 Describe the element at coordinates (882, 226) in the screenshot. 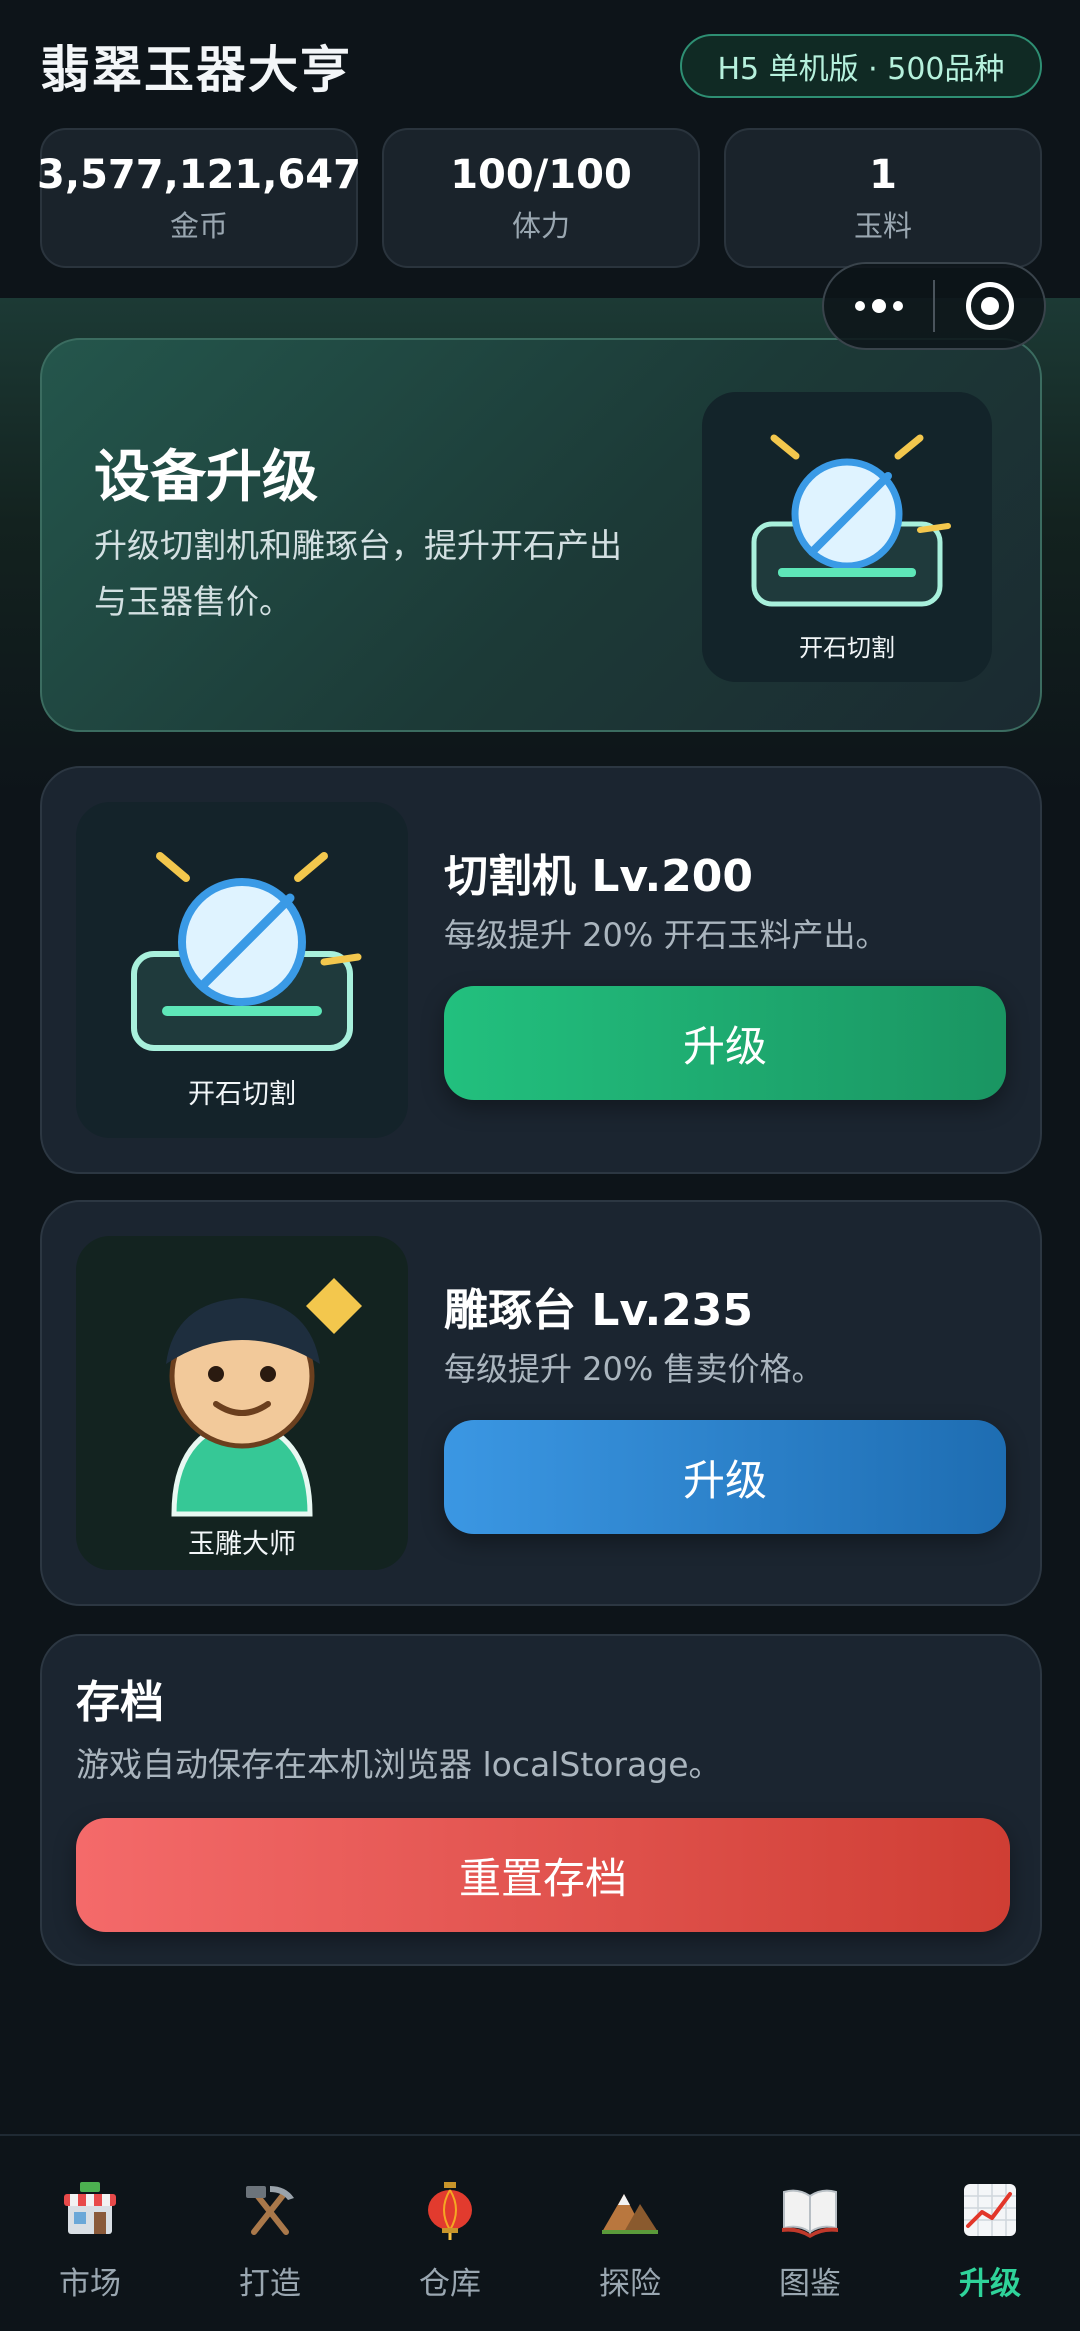

I see `stat-jade-label: 玉料` at that location.